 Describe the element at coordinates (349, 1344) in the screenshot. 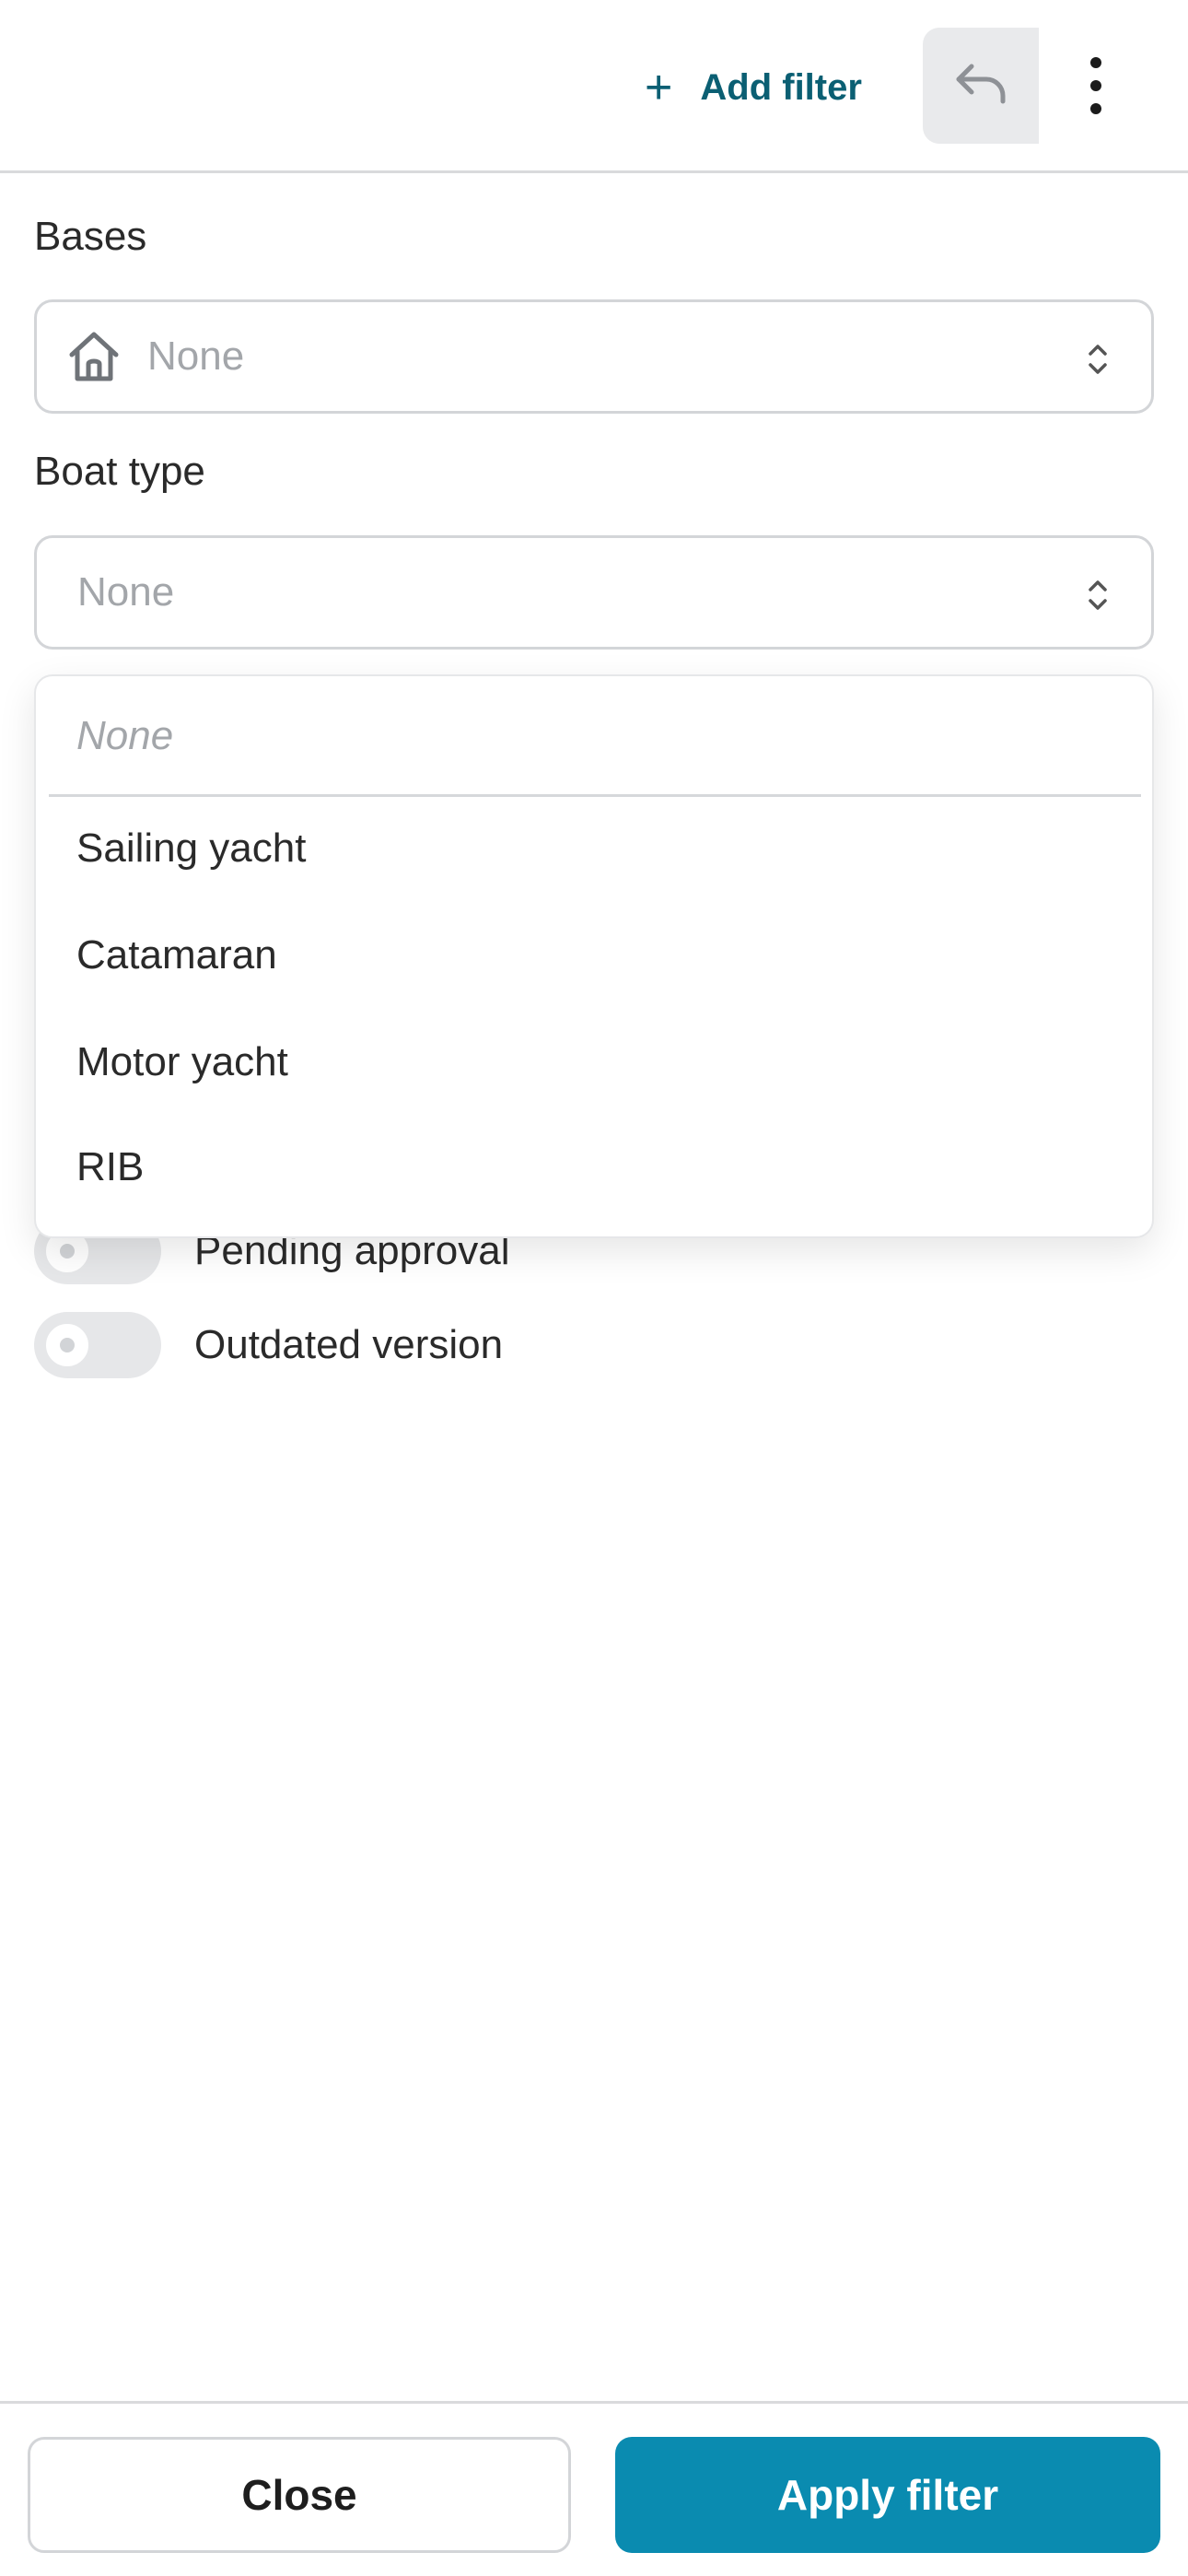

I see `outdated-version-label: Outdated version` at that location.